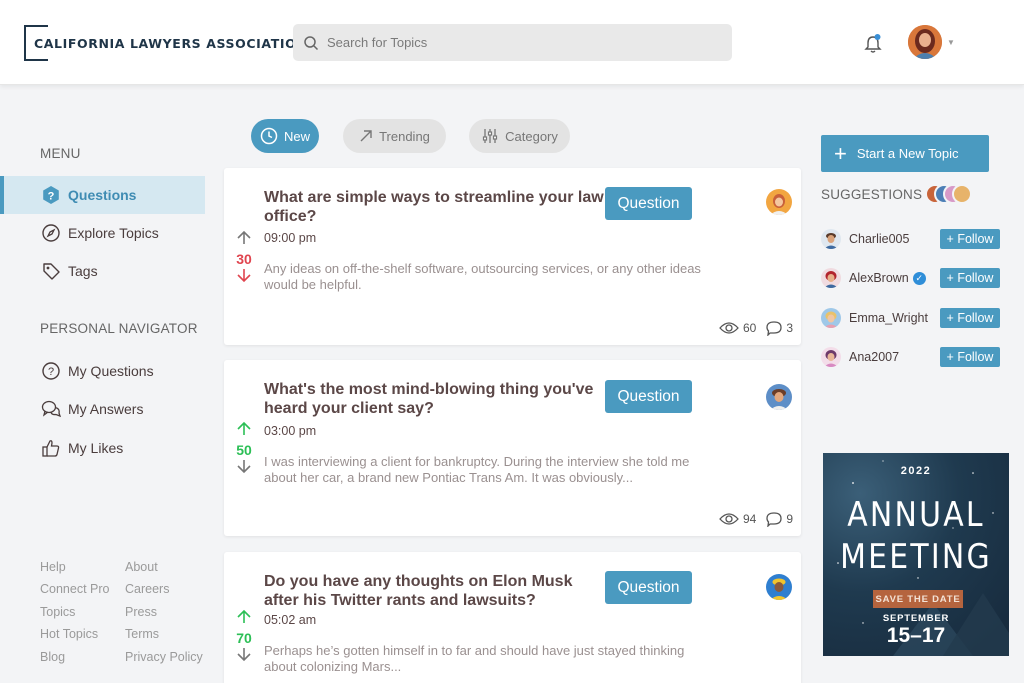 Image resolution: width=1024 pixels, height=683 pixels. I want to click on vote-count: 30, so click(244, 259).